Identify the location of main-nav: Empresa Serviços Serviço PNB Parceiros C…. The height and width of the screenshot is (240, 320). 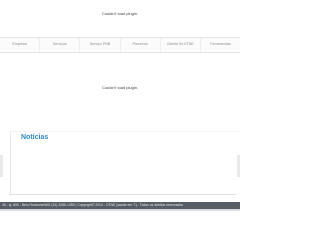
(120, 45).